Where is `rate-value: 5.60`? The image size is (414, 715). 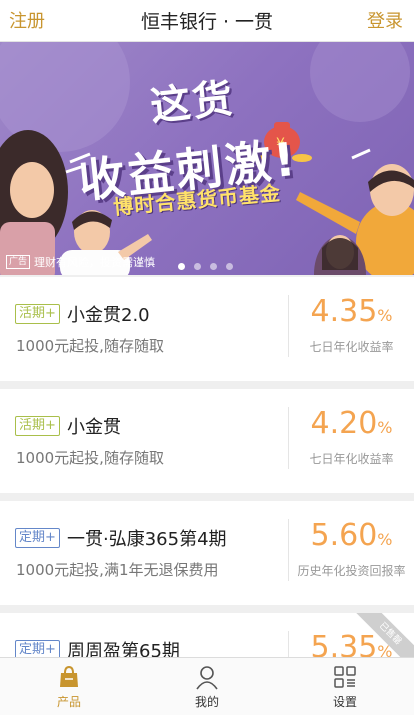
rate-value: 5.60 is located at coordinates (344, 535).